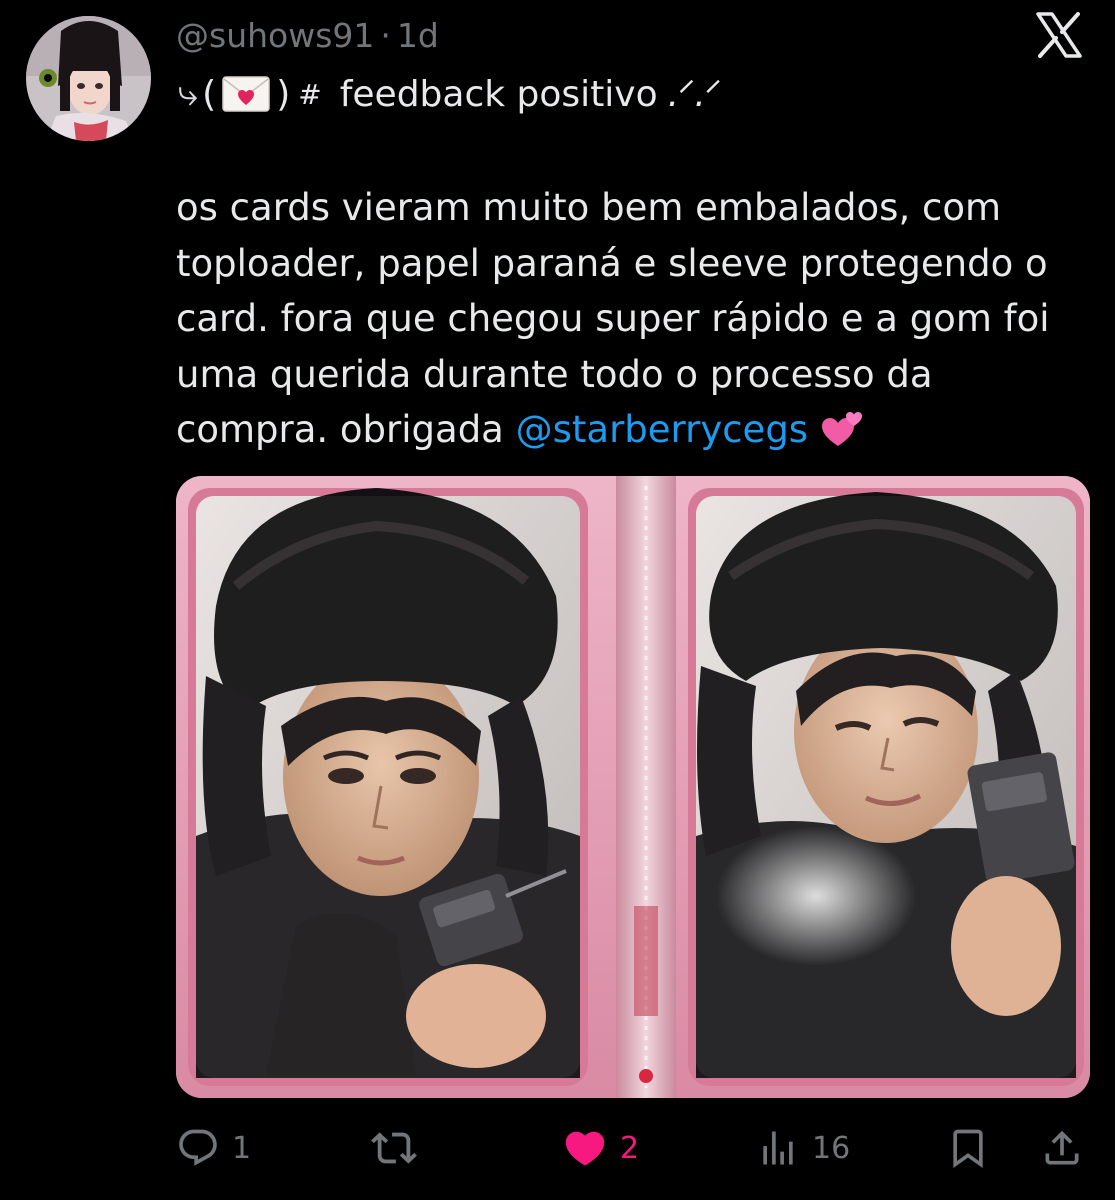  I want to click on views-button: 16, so click(803, 1148).